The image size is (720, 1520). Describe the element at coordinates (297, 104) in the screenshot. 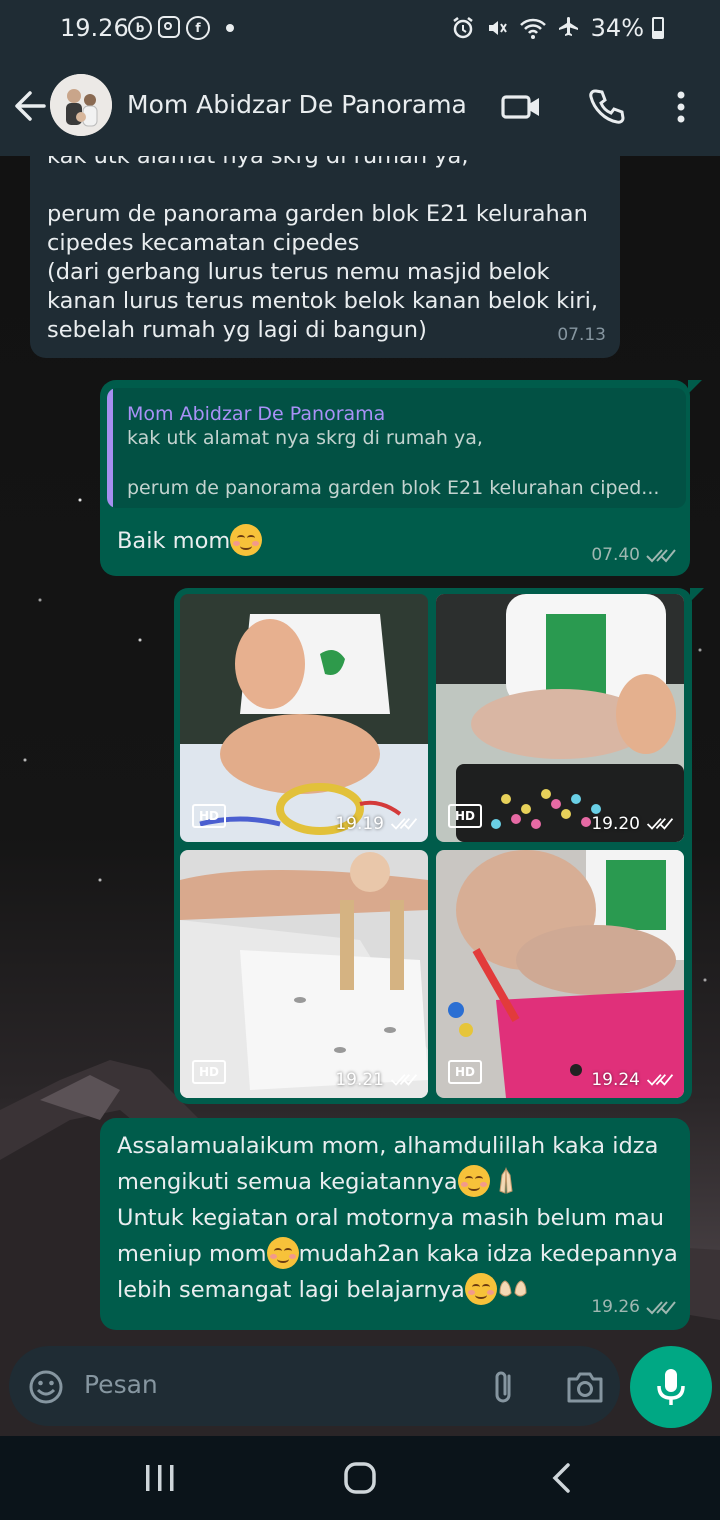

I see `contact-name: Mom Abidzar De Panorama` at that location.